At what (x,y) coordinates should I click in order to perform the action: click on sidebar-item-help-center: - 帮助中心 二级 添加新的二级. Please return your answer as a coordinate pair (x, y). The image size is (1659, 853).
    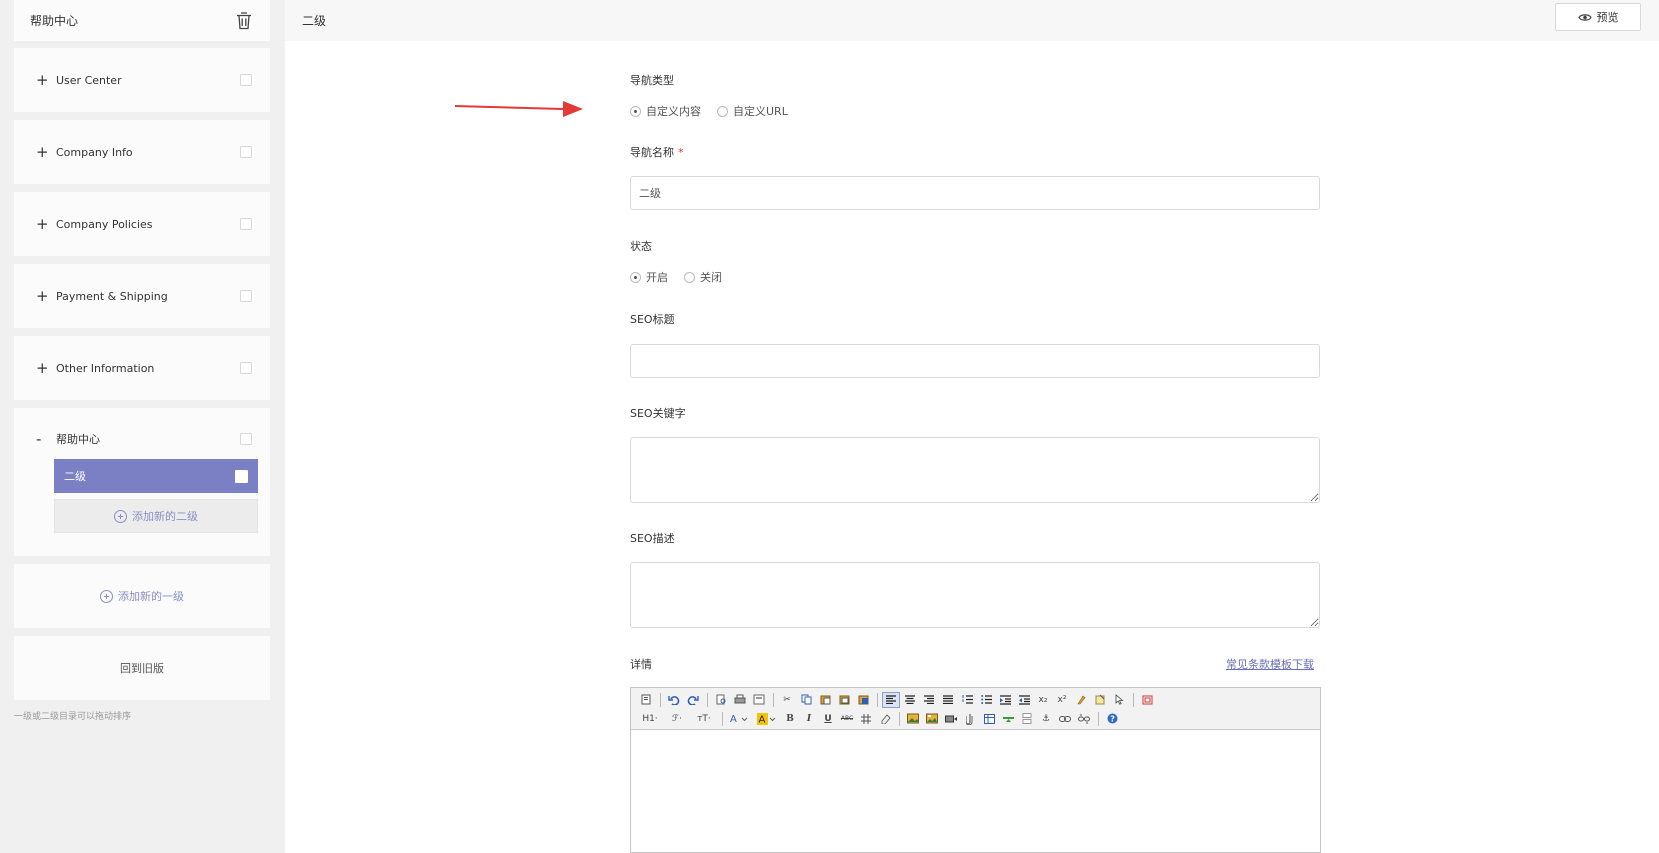
    Looking at the image, I should click on (142, 482).